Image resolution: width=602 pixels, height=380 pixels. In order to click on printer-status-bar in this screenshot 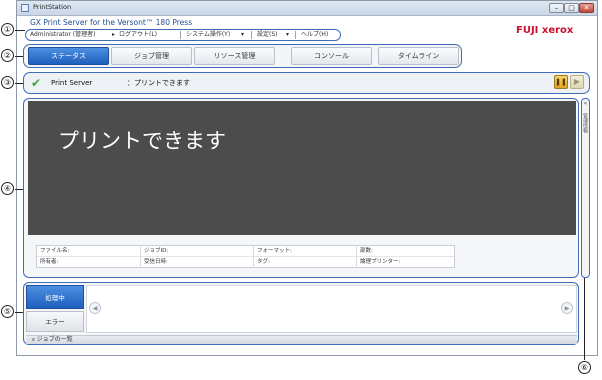, I will do `click(306, 83)`.